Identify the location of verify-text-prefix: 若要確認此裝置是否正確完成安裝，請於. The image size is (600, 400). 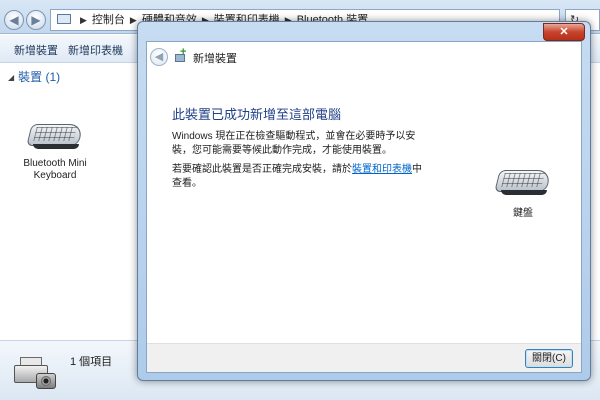
(262, 169).